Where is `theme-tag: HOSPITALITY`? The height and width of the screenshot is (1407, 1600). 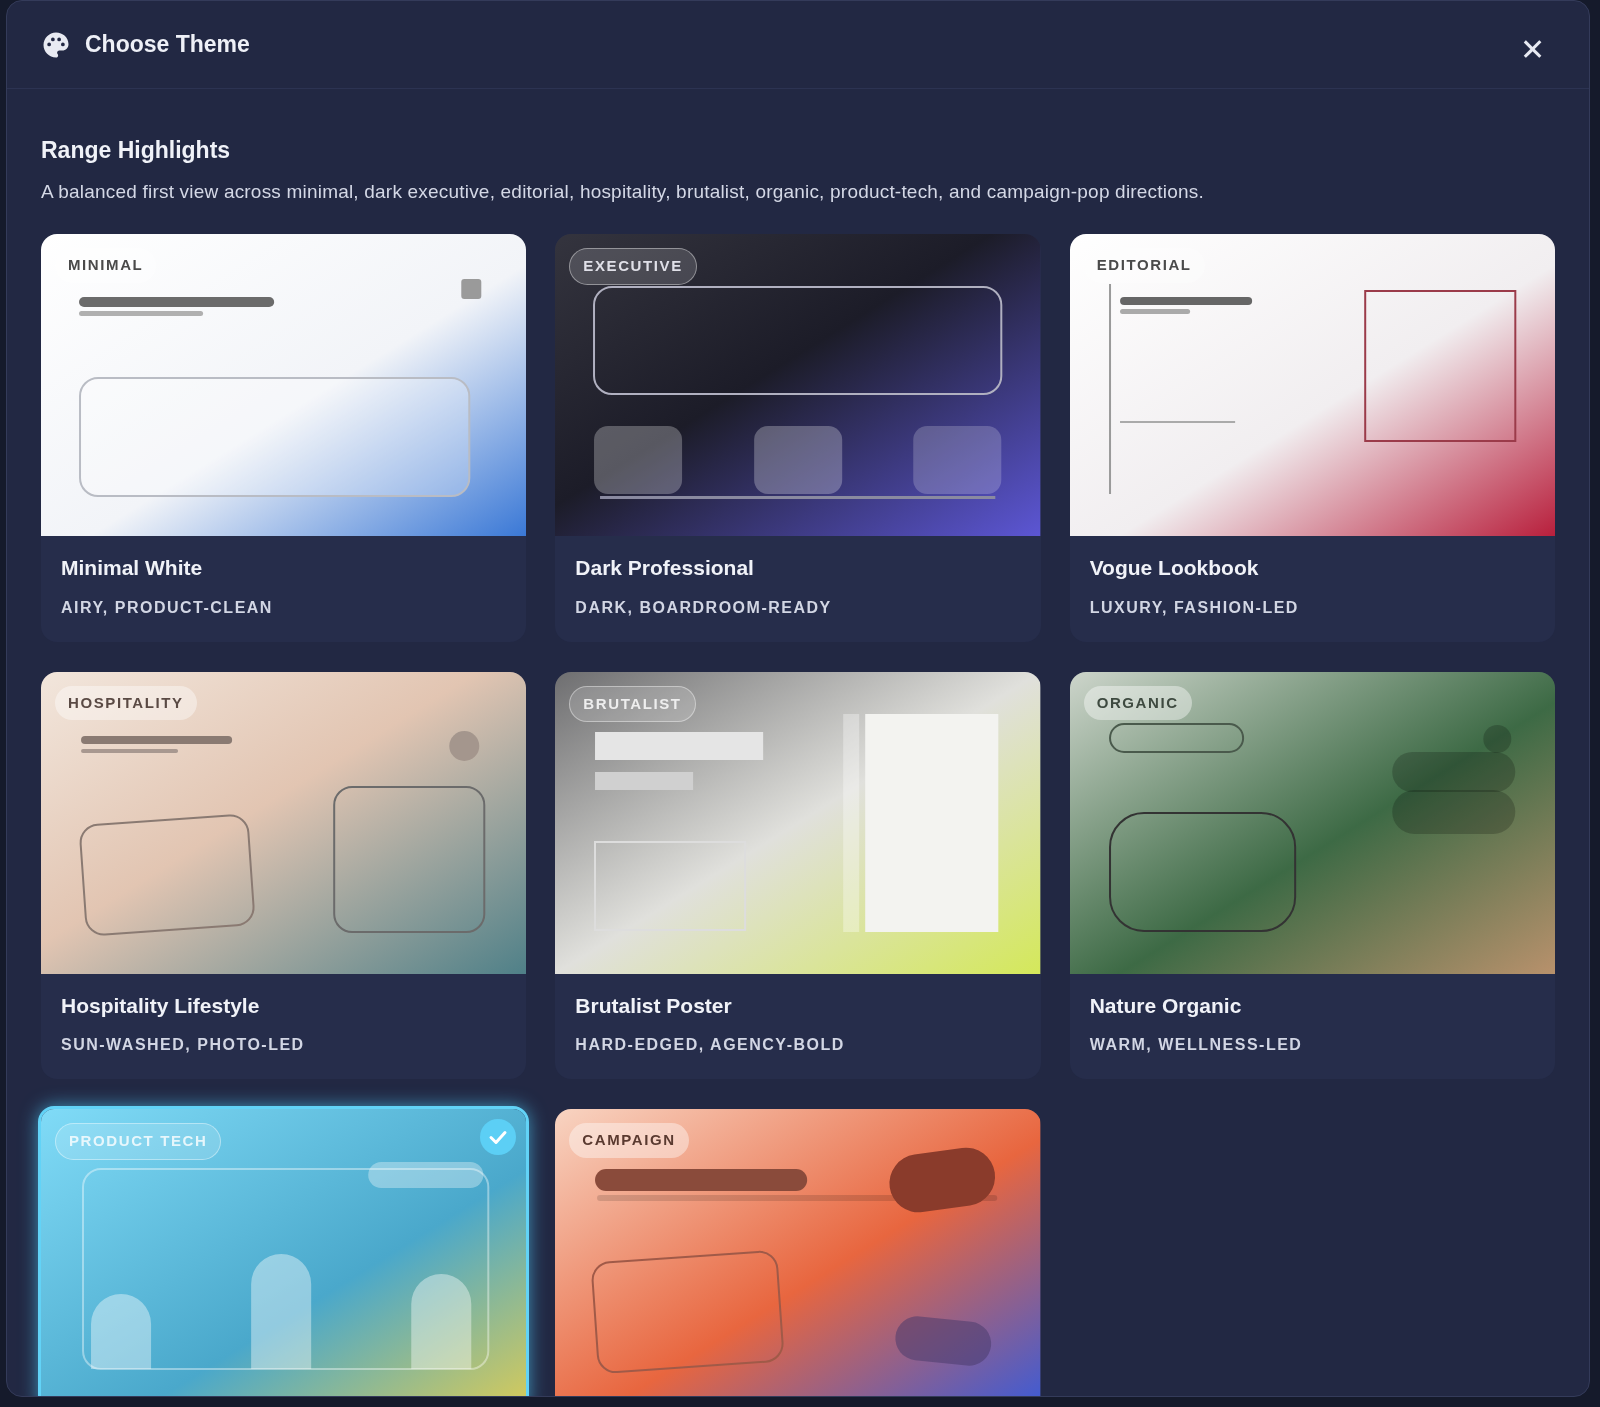
theme-tag: HOSPITALITY is located at coordinates (126, 702).